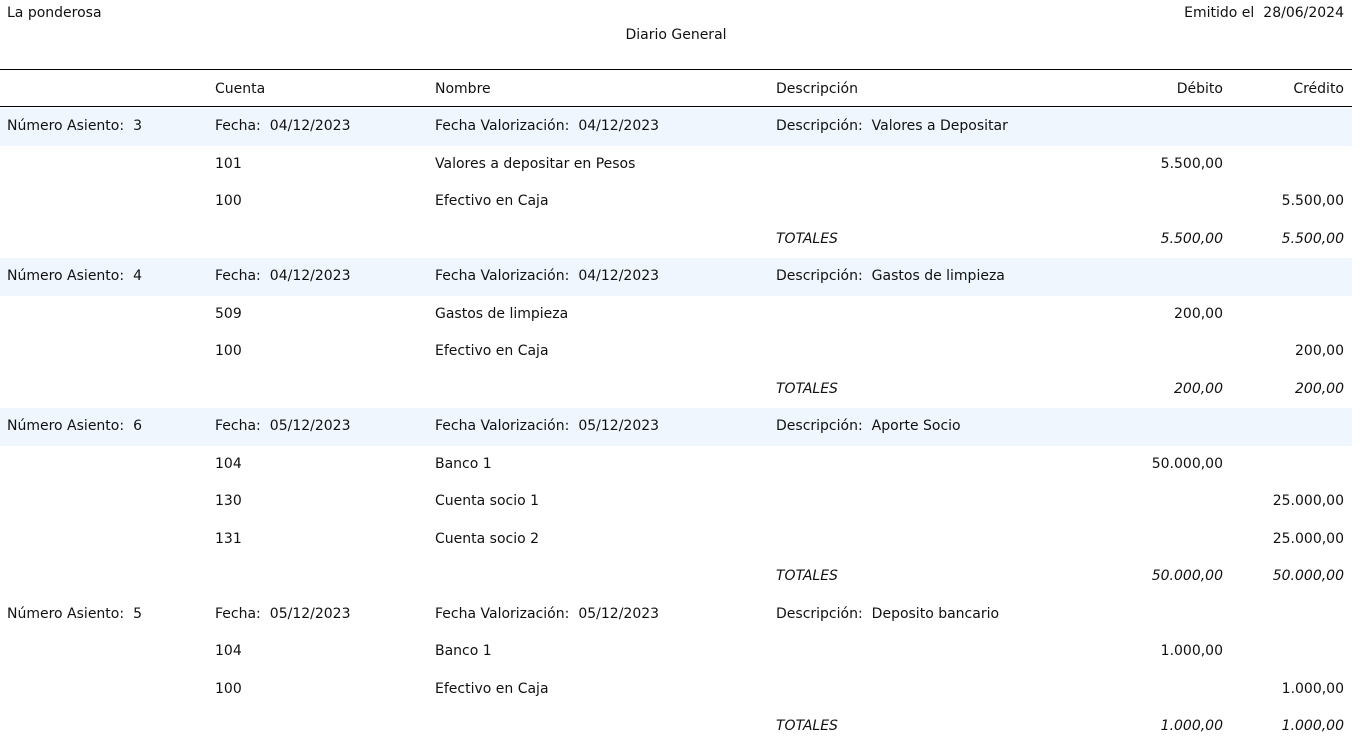  Describe the element at coordinates (1312, 201) in the screenshot. I see `credit-amount: 5.500,00` at that location.